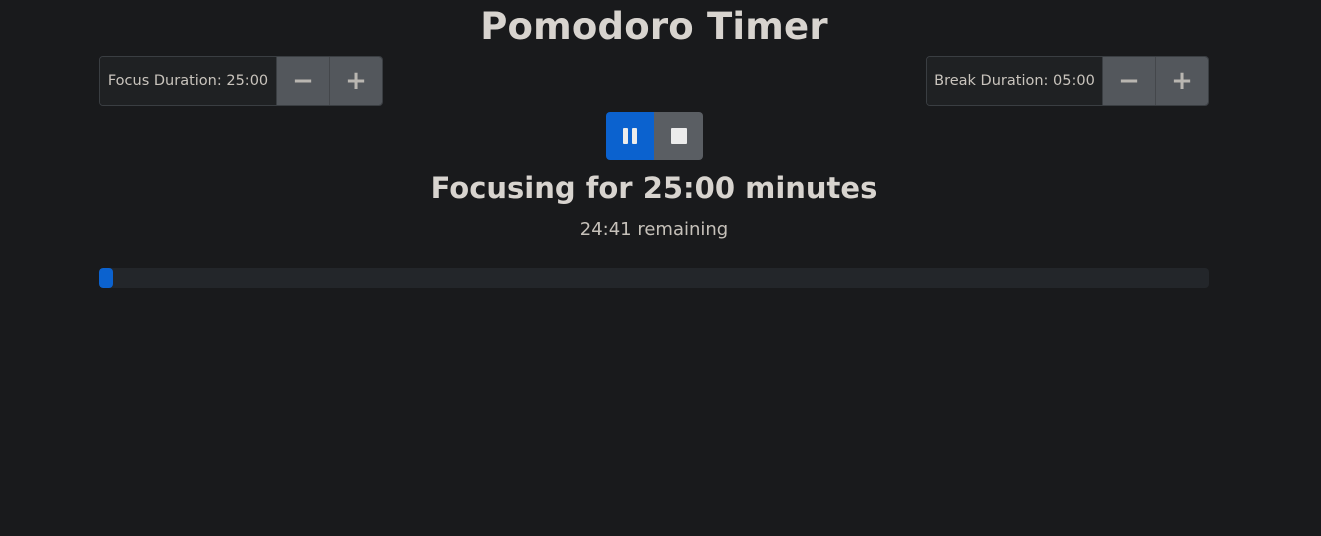 The image size is (1321, 536). Describe the element at coordinates (654, 26) in the screenshot. I see `page-title: Pomodoro Timer` at that location.